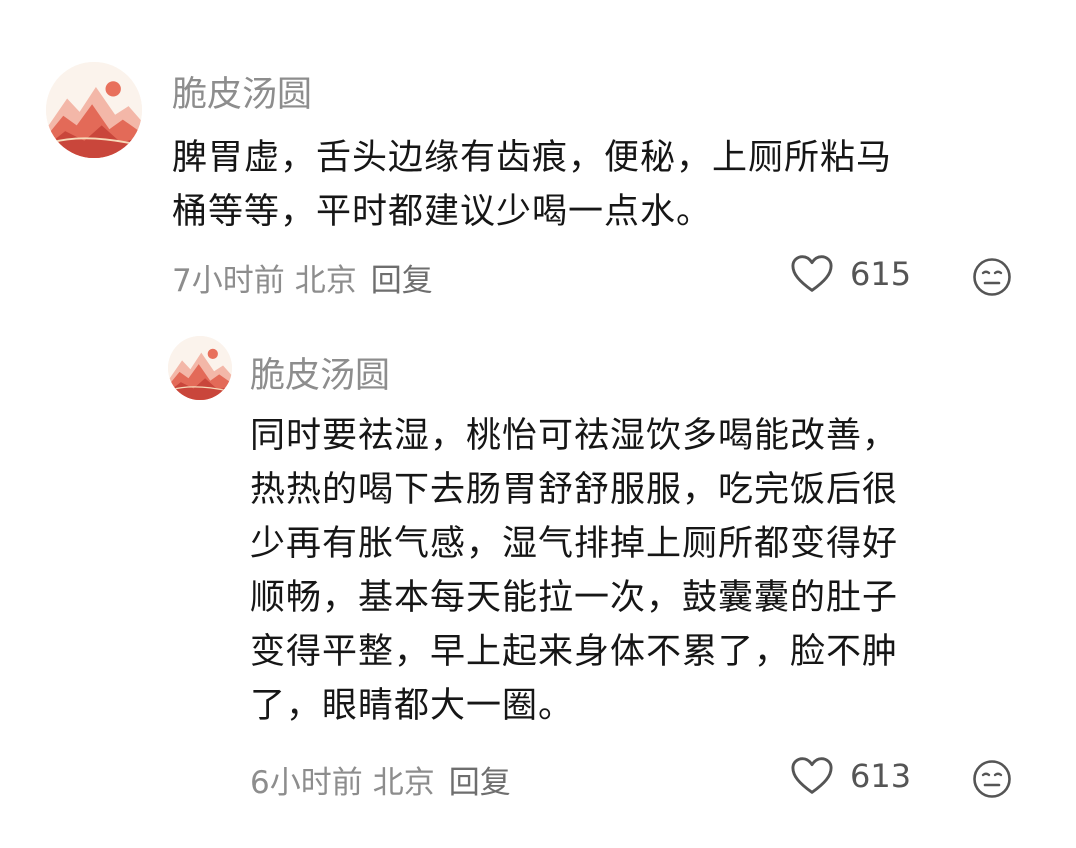 This screenshot has height=848, width=1076. I want to click on like-count: 613, so click(881, 776).